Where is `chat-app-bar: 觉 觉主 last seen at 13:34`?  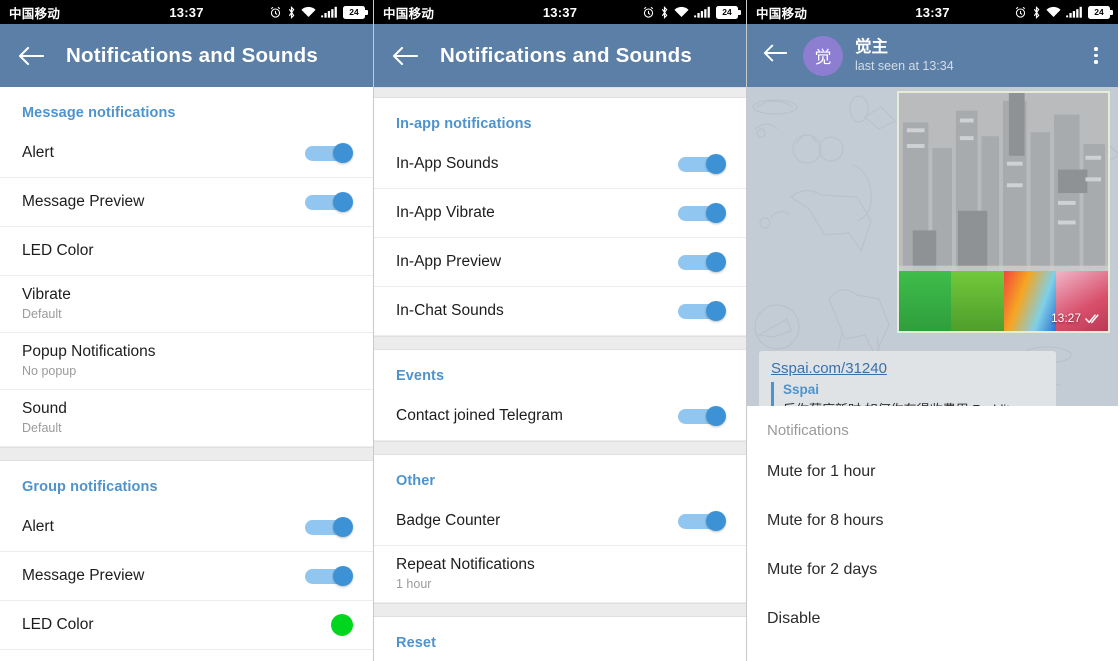 chat-app-bar: 觉 觉主 last seen at 13:34 is located at coordinates (932, 55).